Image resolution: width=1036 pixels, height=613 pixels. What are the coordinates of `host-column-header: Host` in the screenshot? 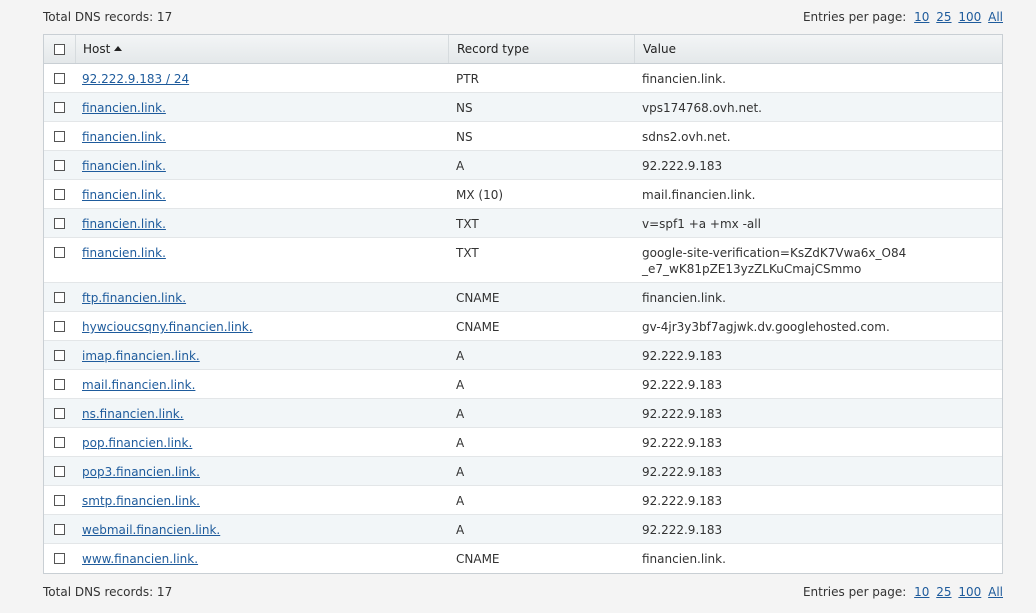 It's located at (261, 49).